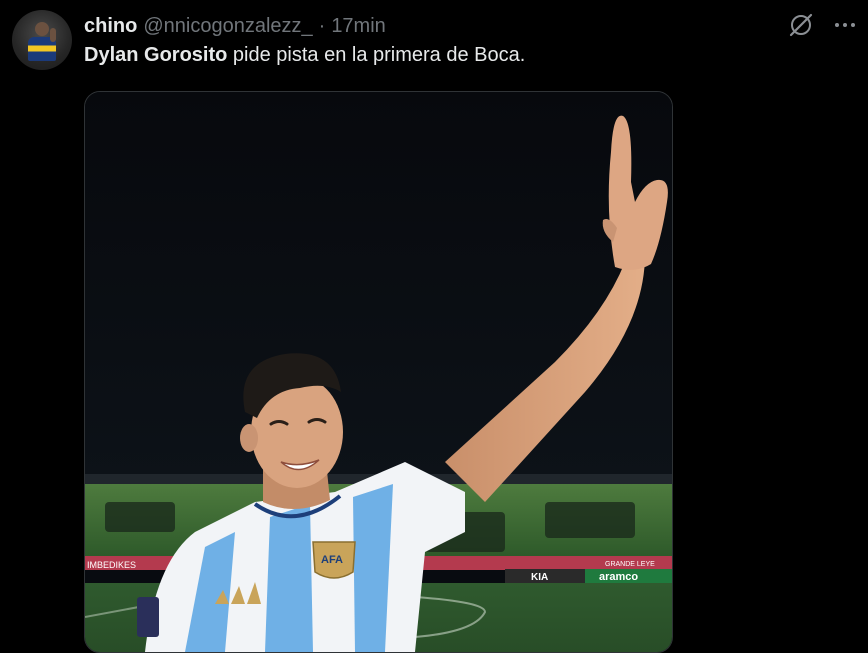 This screenshot has height=653, width=868. I want to click on tweet-actions, so click(823, 25).